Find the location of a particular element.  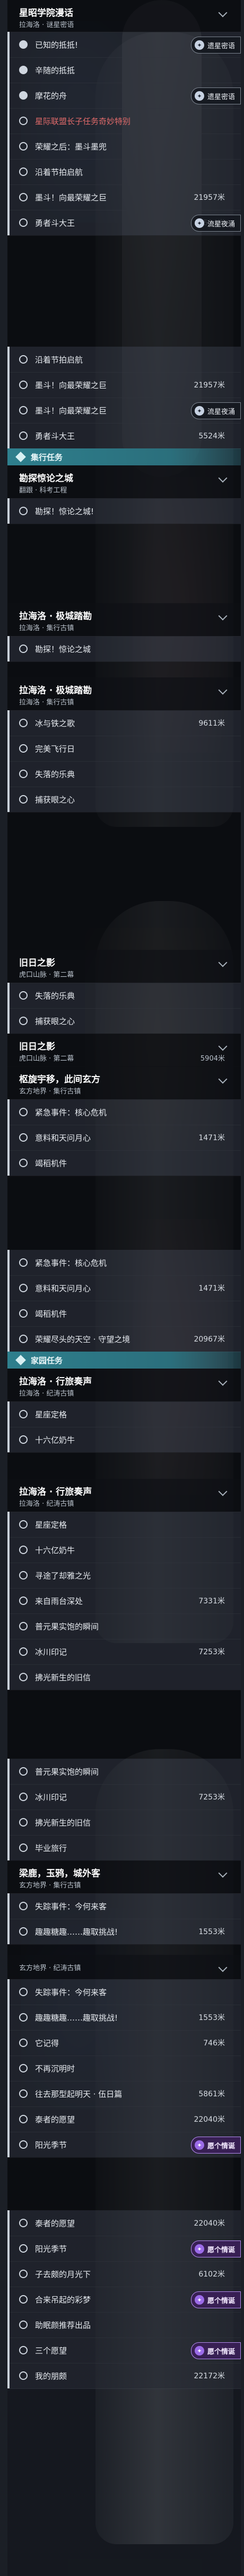

quest-distance: 746米 is located at coordinates (214, 2043).